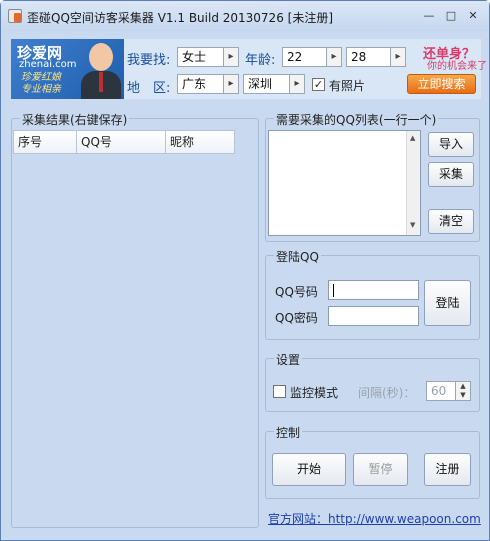  Describe the element at coordinates (412, 138) in the screenshot. I see `scroll-up-icon: ▲` at that location.